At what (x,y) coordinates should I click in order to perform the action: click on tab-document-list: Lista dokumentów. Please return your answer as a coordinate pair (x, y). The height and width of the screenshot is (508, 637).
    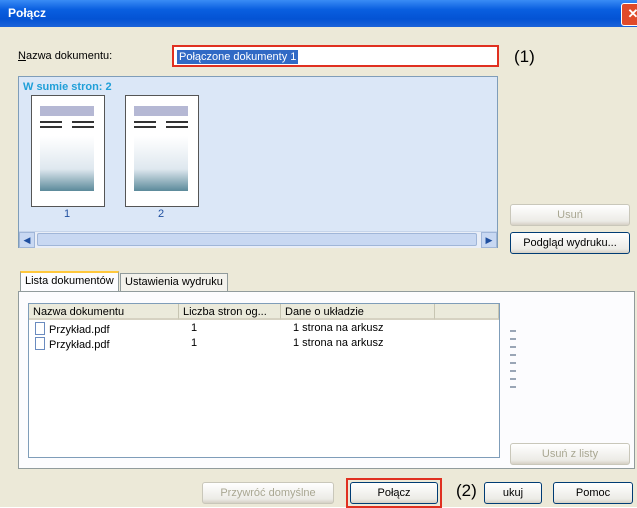
    Looking at the image, I should click on (69, 281).